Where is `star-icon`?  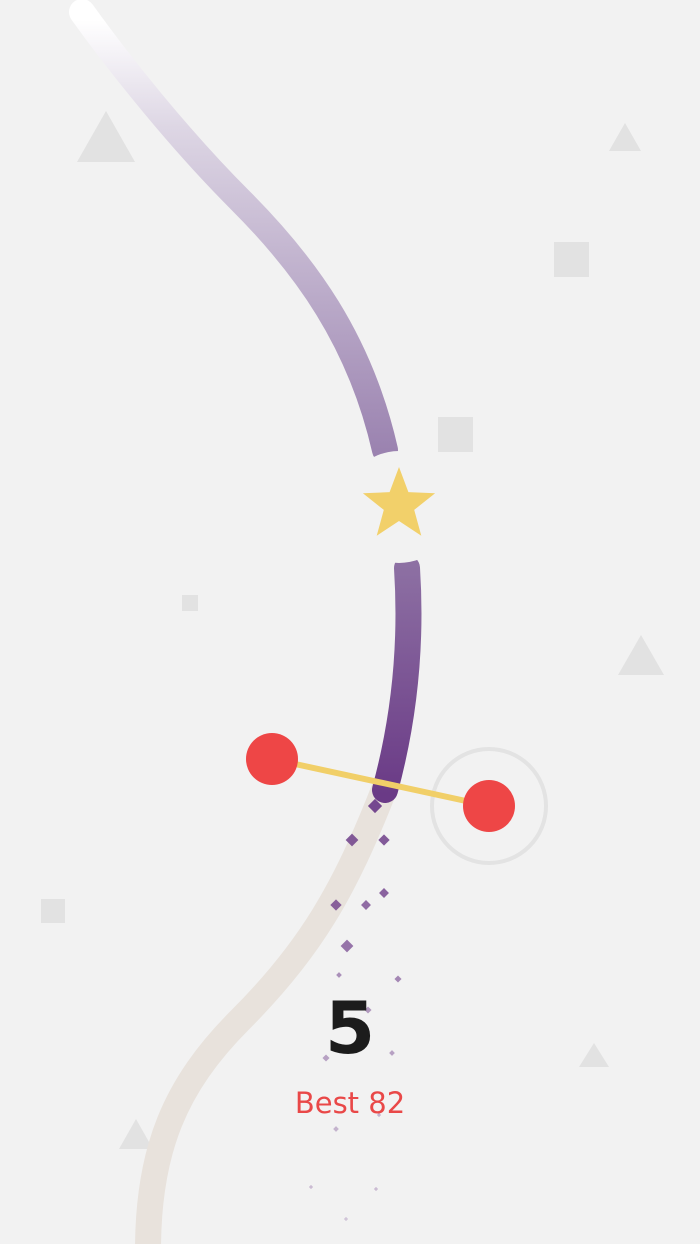
star-icon is located at coordinates (399, 507).